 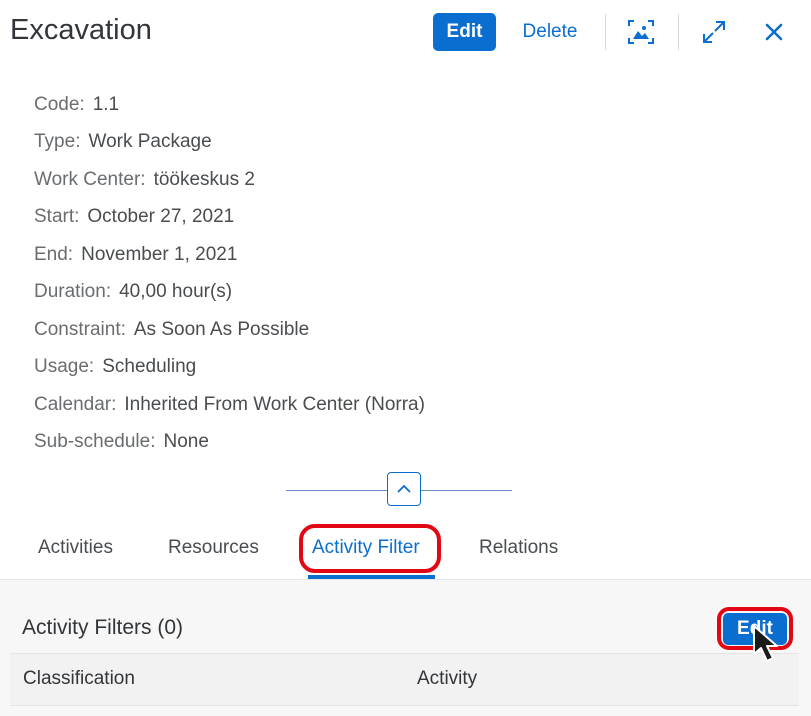 What do you see at coordinates (57, 216) in the screenshot?
I see `detail-label: Start:` at bounding box center [57, 216].